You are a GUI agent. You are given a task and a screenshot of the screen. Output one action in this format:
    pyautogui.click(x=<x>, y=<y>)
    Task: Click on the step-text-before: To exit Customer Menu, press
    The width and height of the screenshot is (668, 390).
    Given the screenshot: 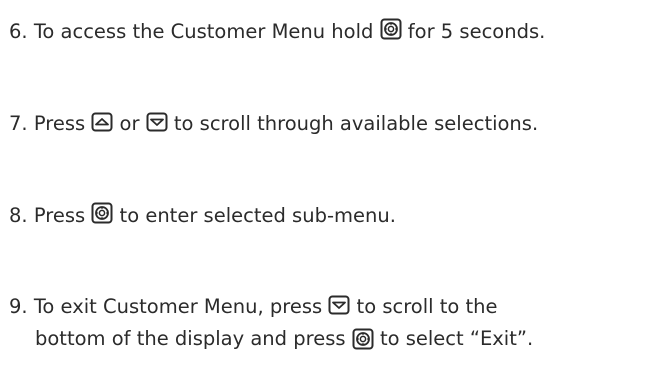 What is the action you would take?
    pyautogui.click(x=178, y=306)
    